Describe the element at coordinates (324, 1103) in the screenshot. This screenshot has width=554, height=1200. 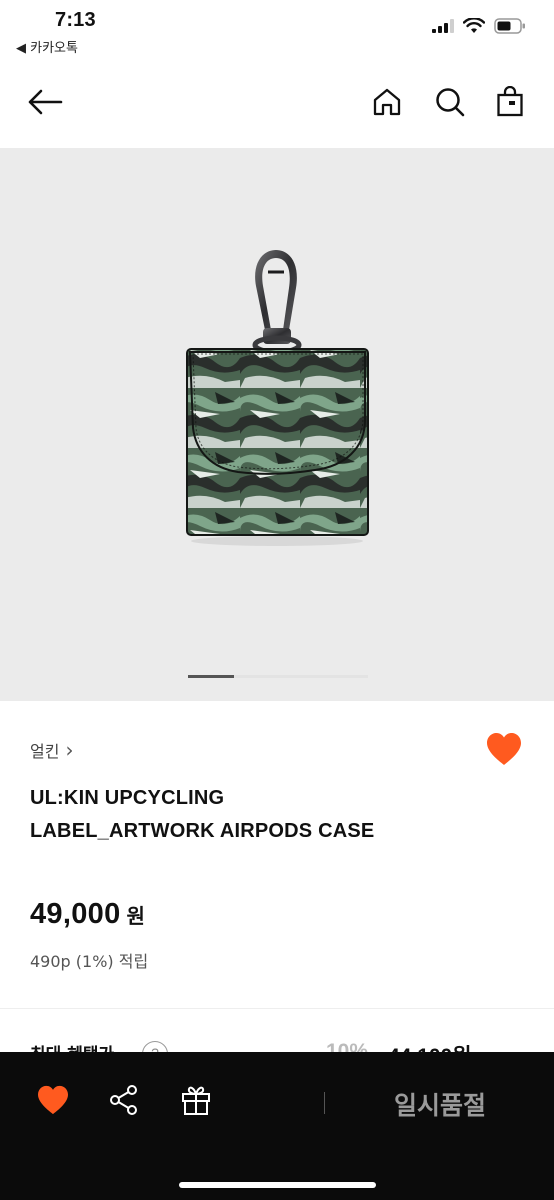
I see `bottom-bar-separator` at that location.